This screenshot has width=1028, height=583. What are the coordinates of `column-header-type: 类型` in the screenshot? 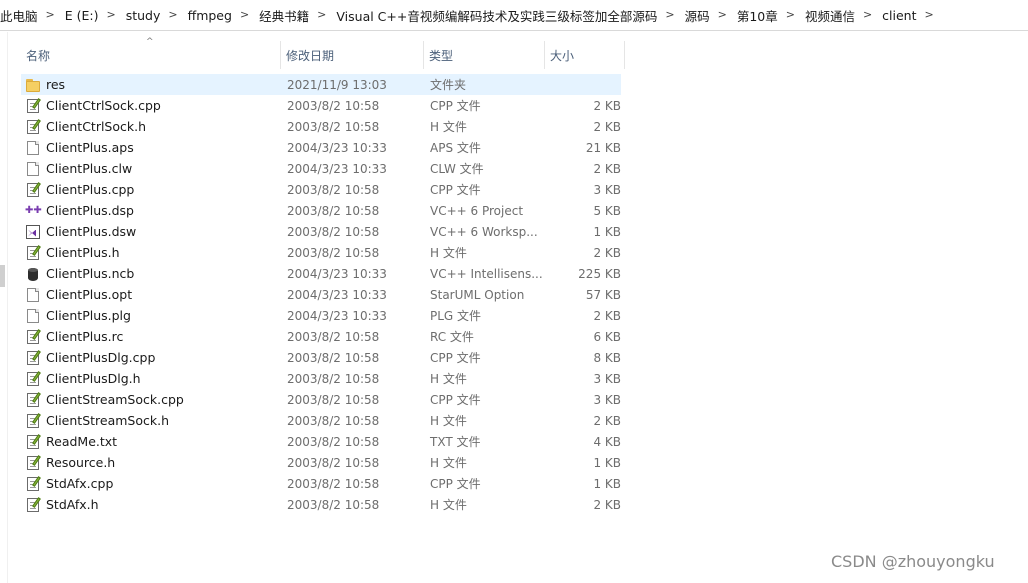 It's located at (484, 55).